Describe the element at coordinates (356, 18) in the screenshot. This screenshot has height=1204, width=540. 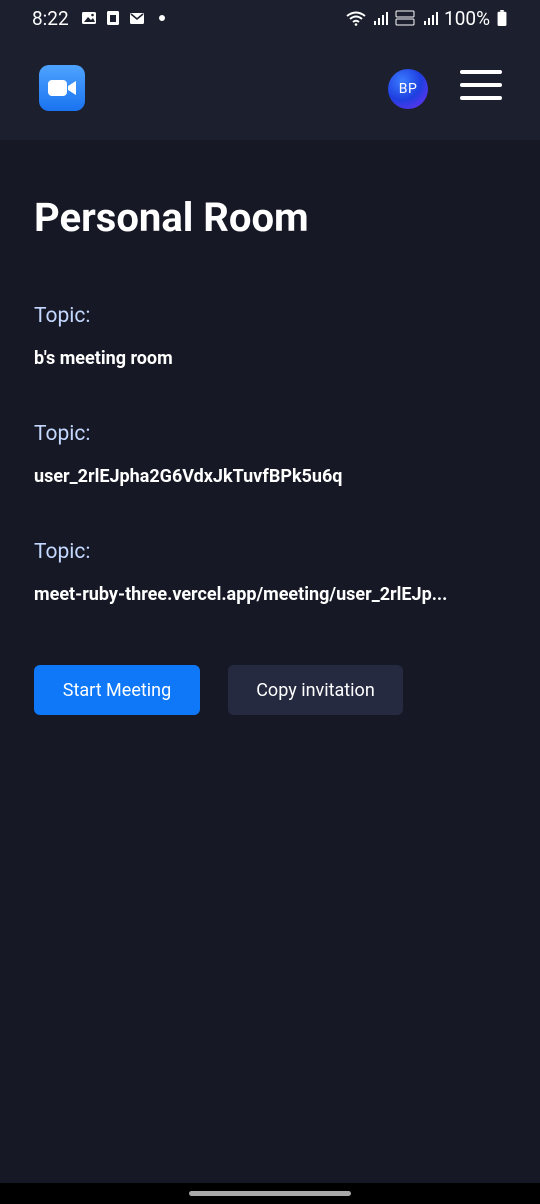
I see `wifi-icon` at that location.